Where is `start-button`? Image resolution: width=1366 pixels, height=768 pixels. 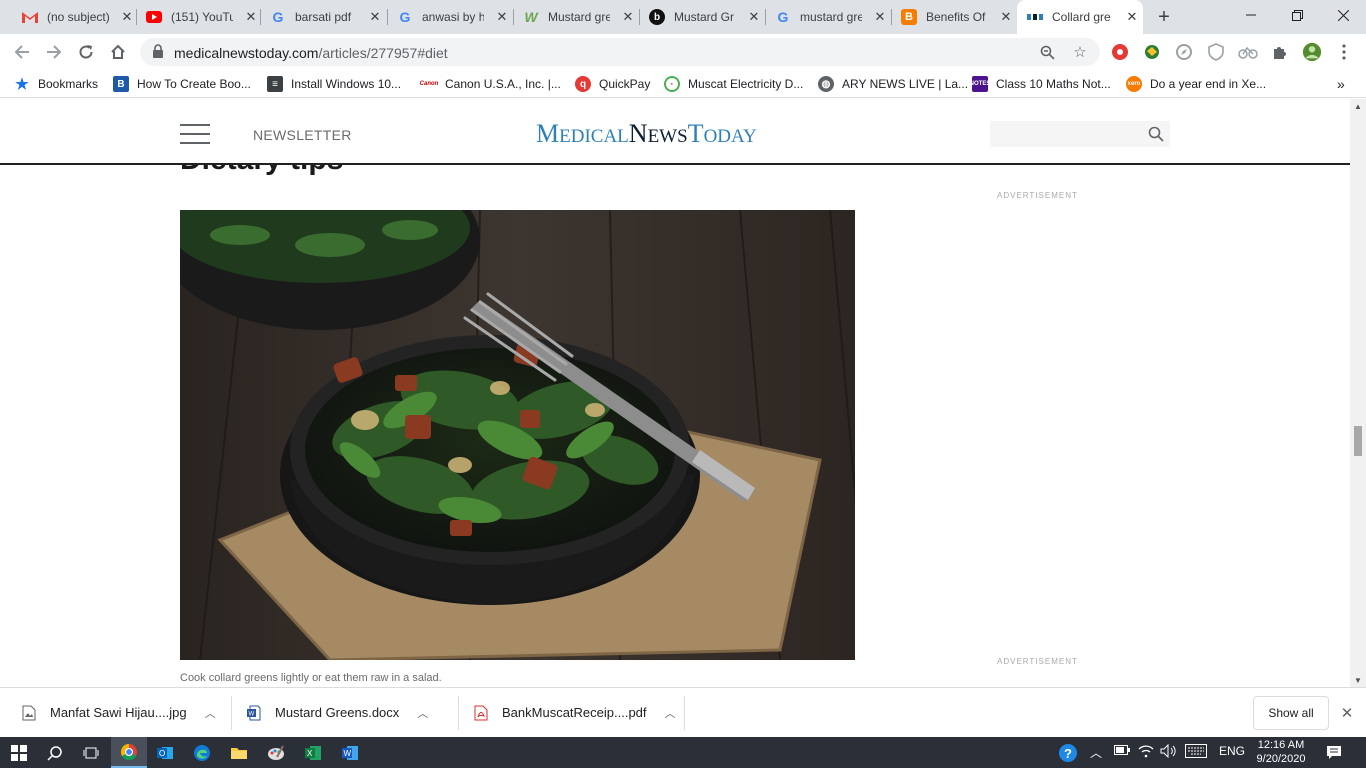
start-button is located at coordinates (19, 752).